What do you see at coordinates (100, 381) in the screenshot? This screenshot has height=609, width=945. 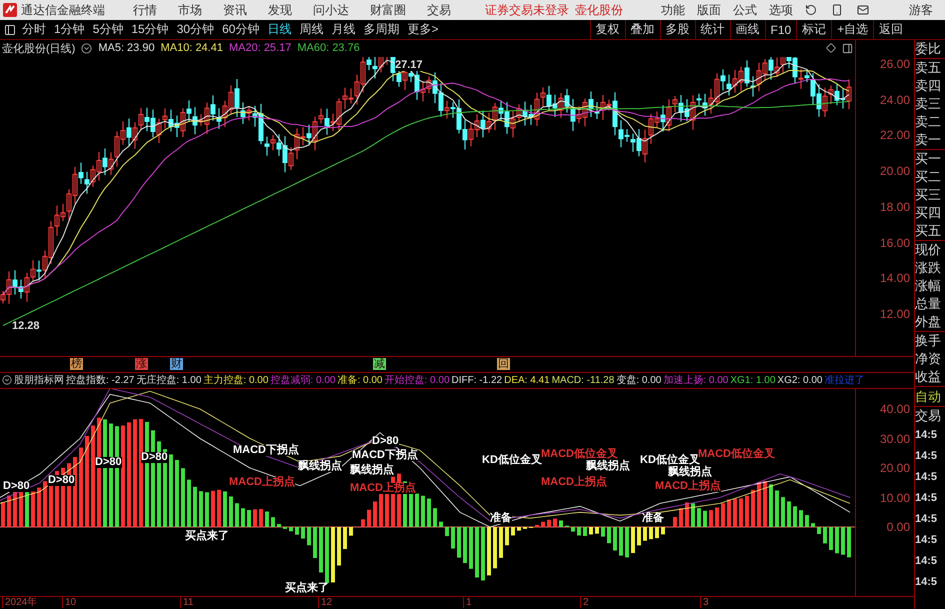 I see `indicator-value: 控盘指数: -2.27` at bounding box center [100, 381].